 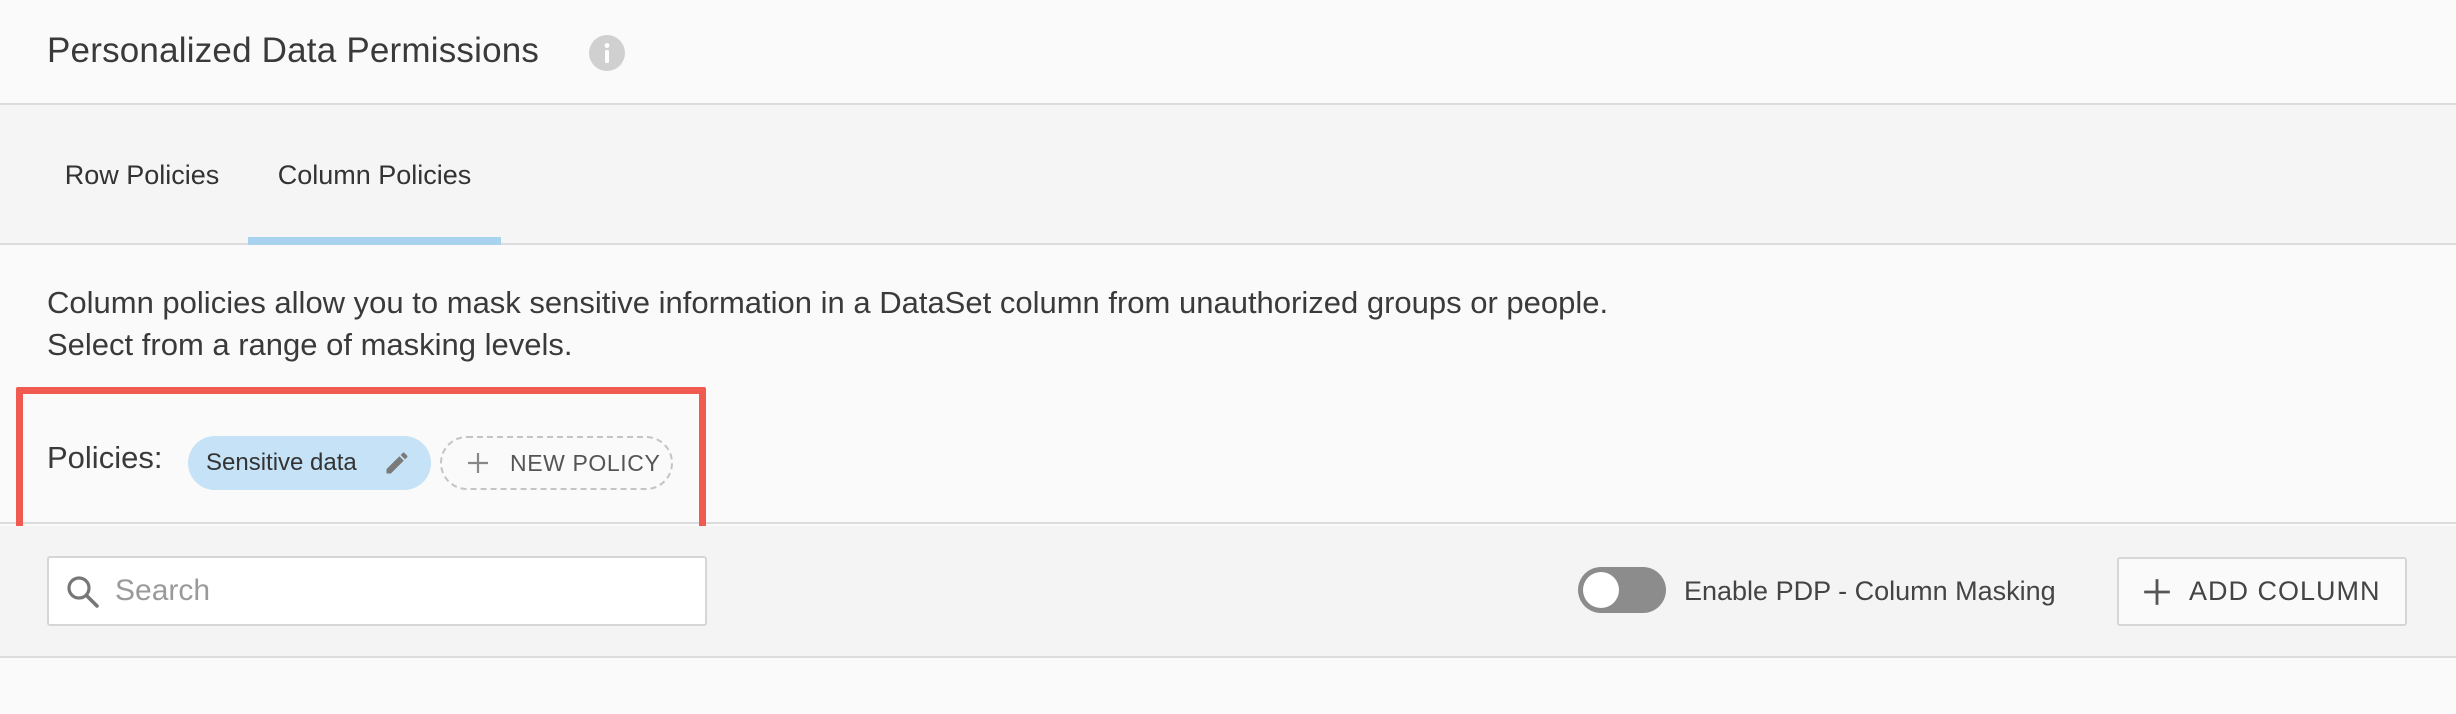 I want to click on info-icon, so click(x=607, y=53).